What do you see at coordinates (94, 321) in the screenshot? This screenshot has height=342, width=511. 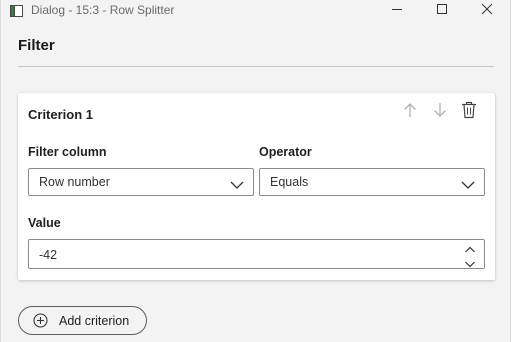 I see `add-criterion-label: Add criterion` at bounding box center [94, 321].